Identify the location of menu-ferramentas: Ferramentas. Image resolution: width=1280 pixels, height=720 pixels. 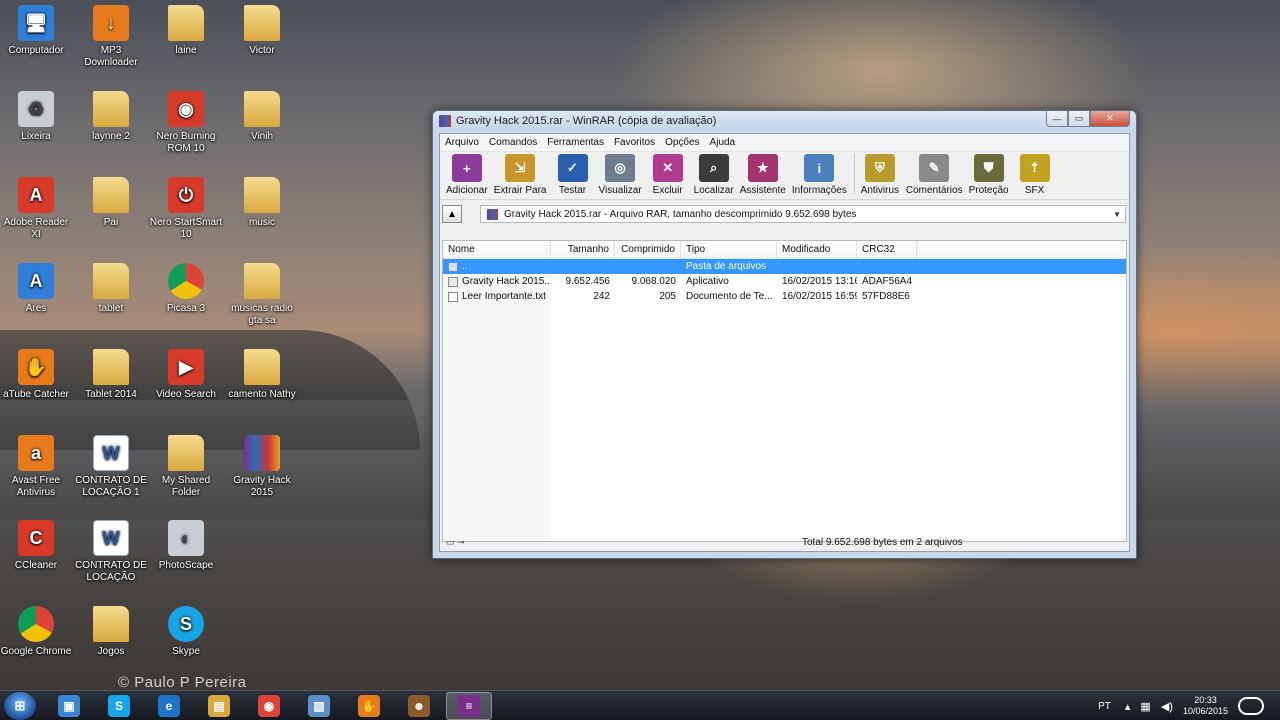
(575, 142).